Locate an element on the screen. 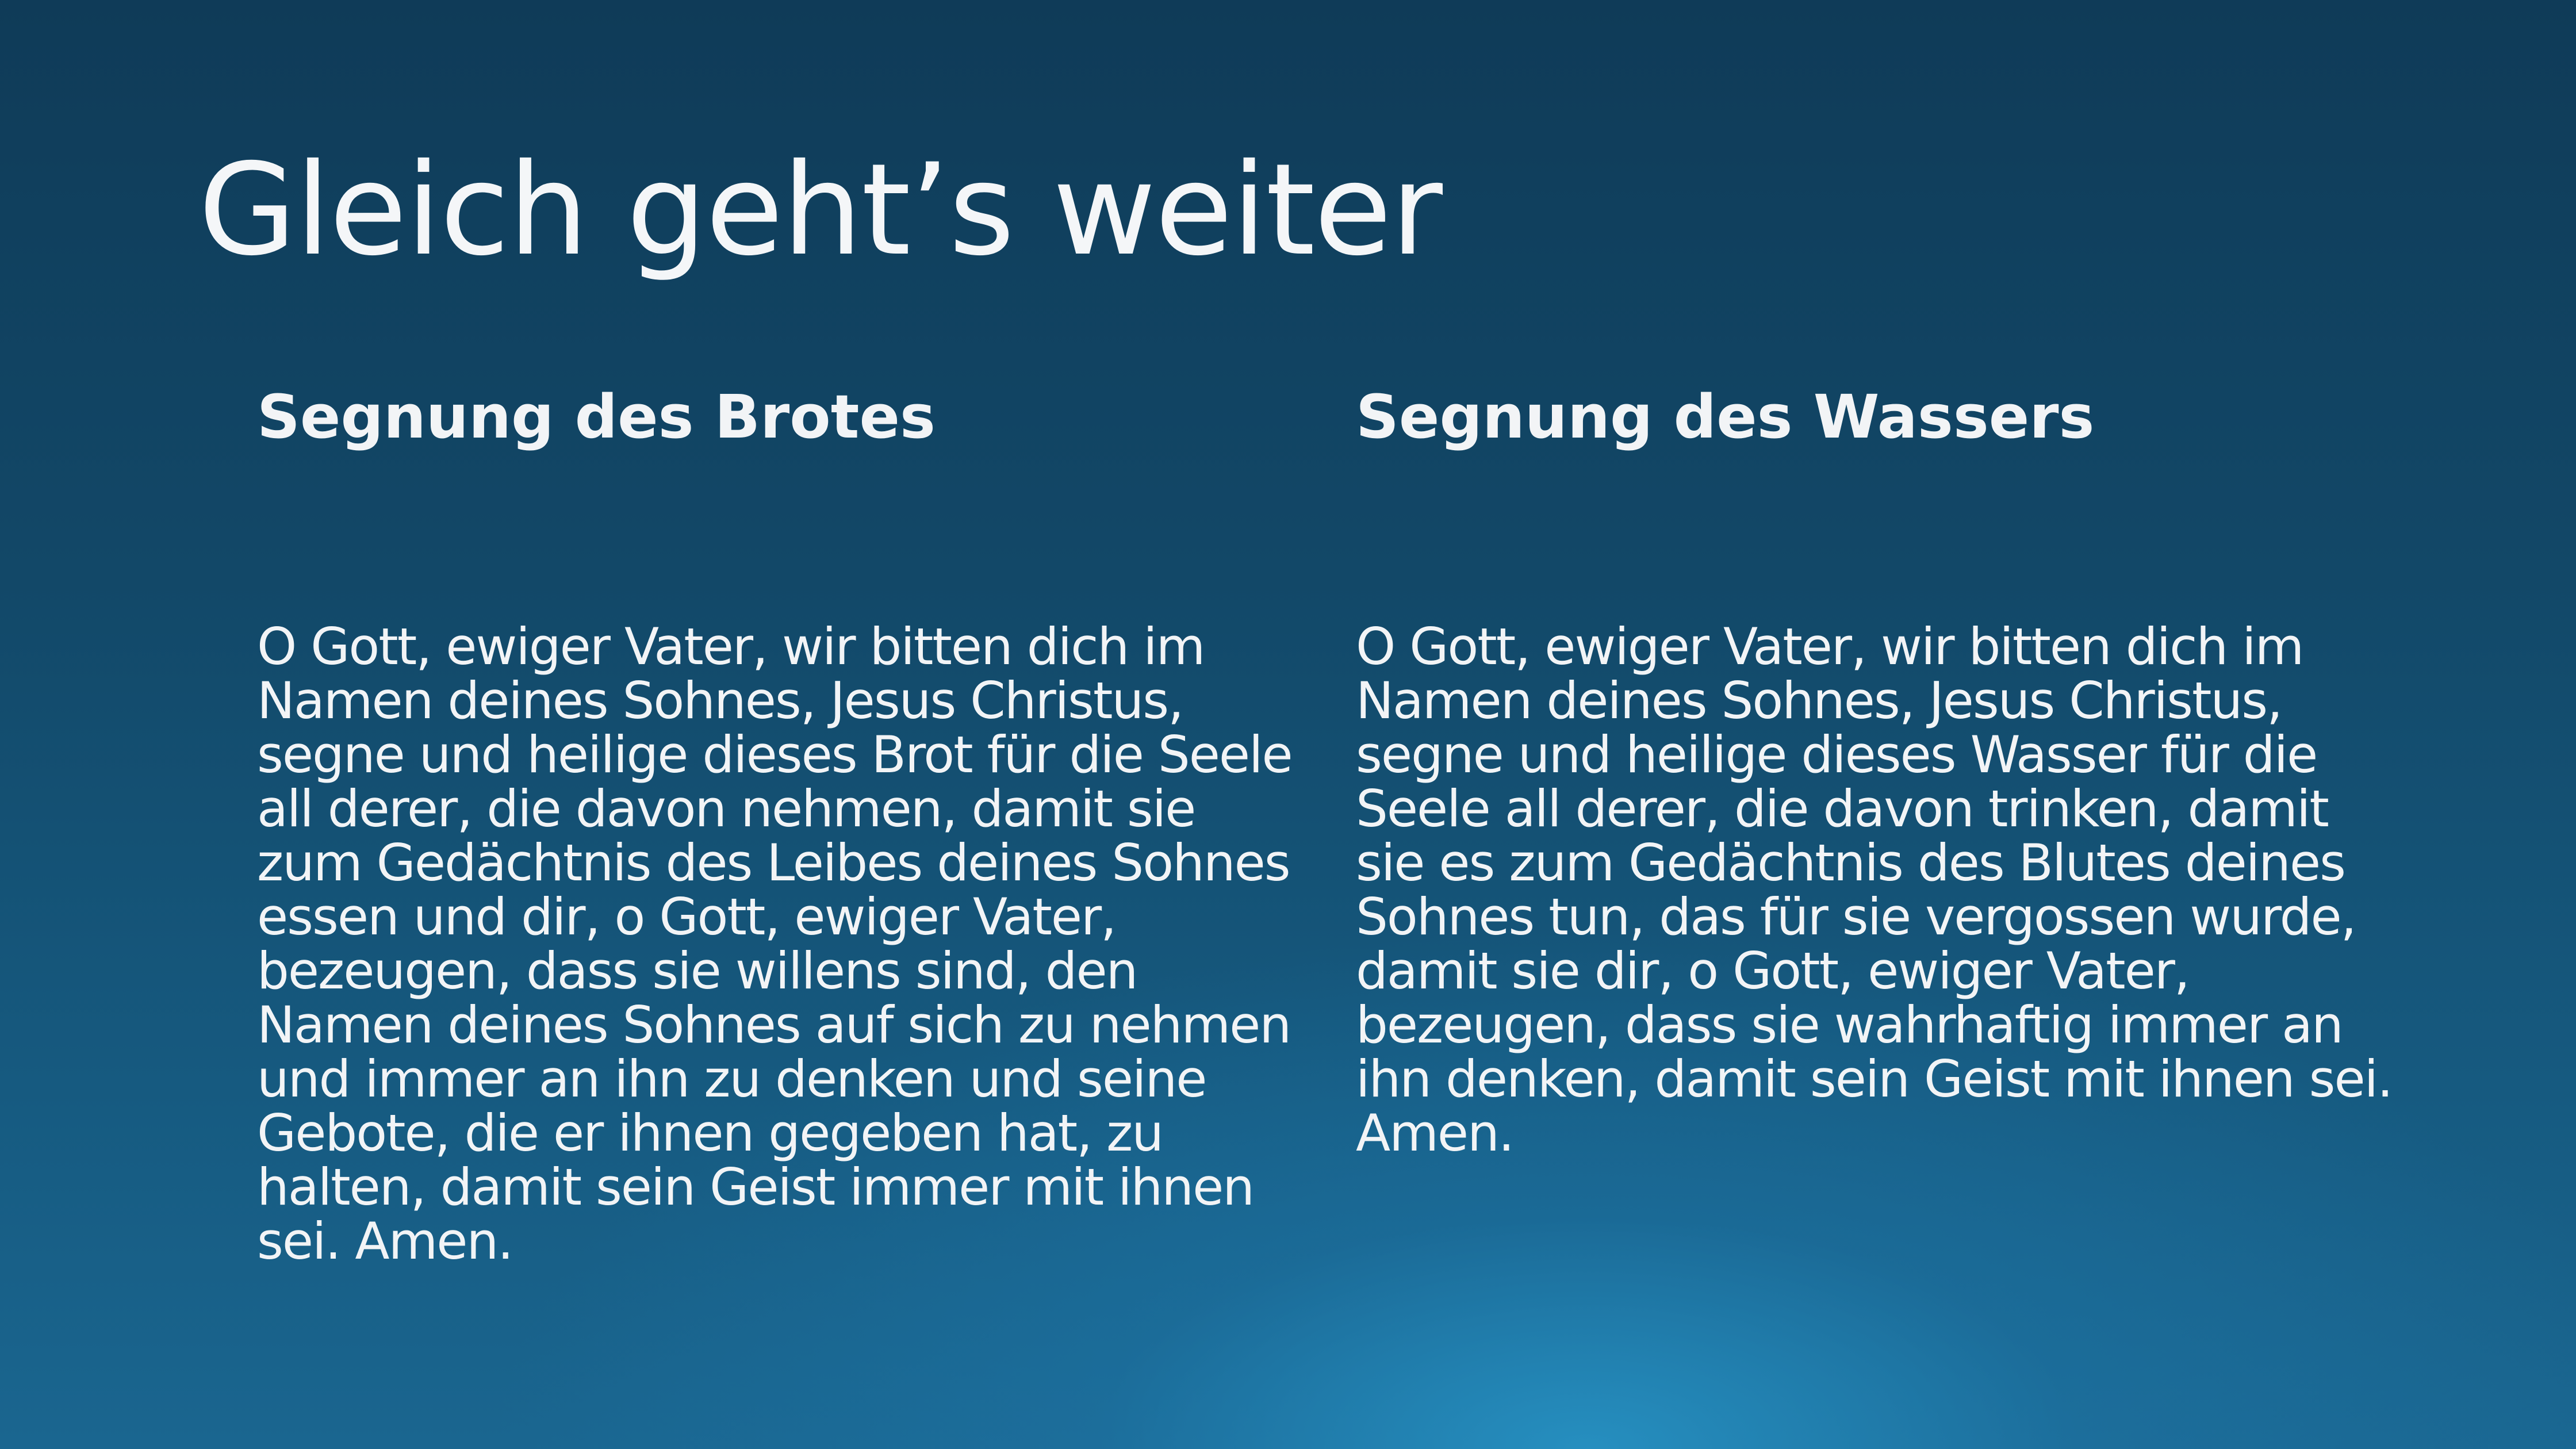 Image resolution: width=2576 pixels, height=1449 pixels. left-column-heading: Segnung des Brotes is located at coordinates (596, 417).